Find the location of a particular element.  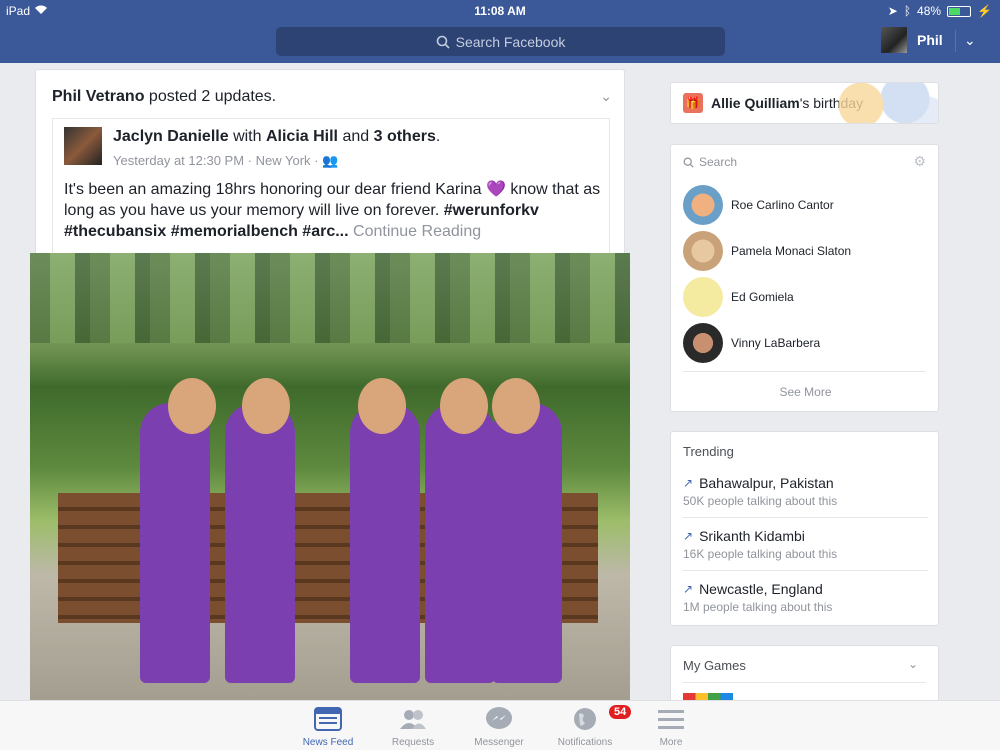

contact-name: Ed Gomiela is located at coordinates (762, 297).